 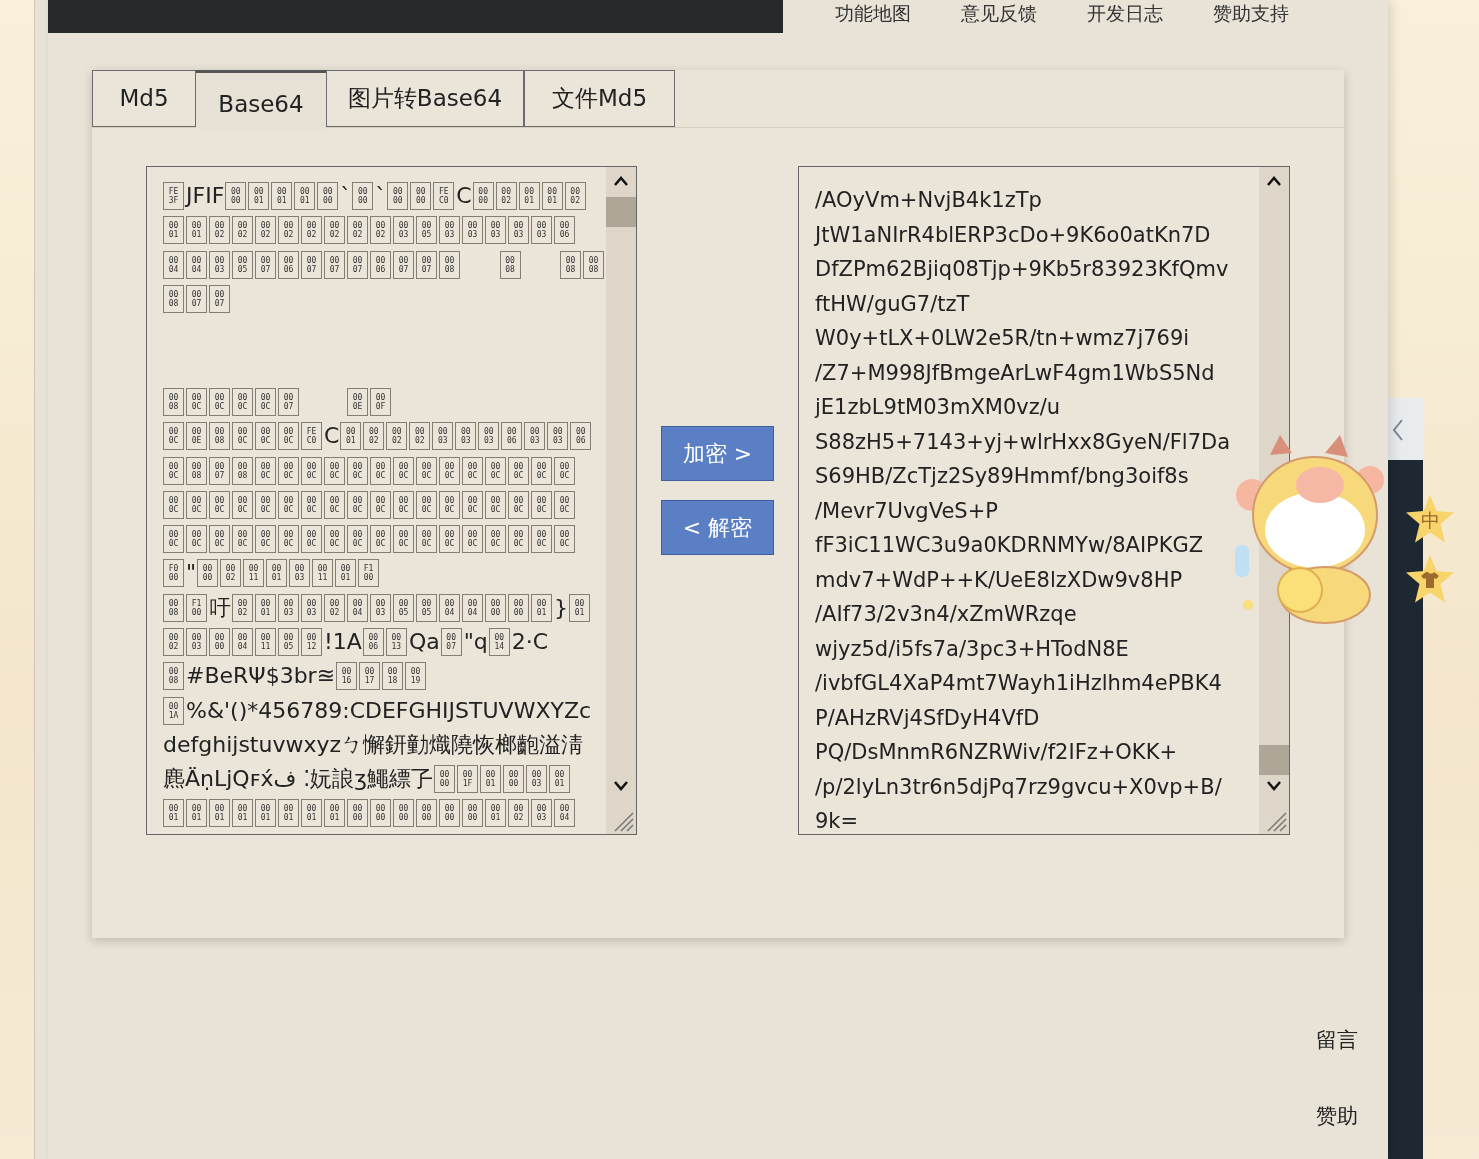 I want to click on chevron-left-icon, so click(x=1398, y=430).